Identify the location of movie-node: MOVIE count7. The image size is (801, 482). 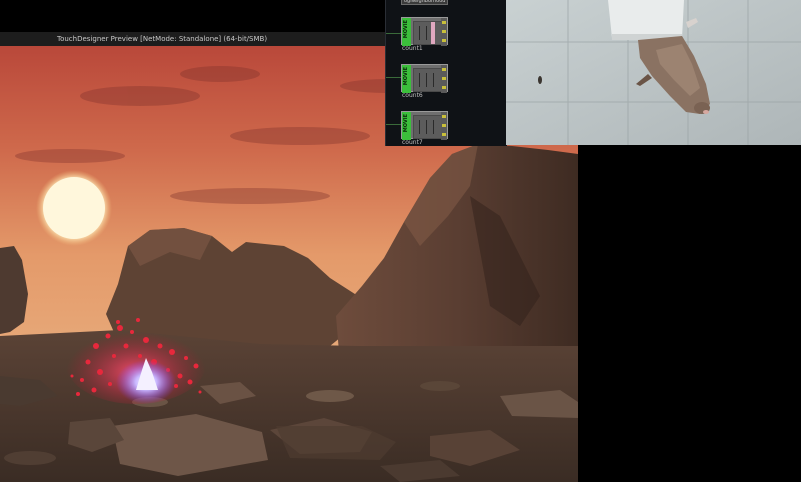
(424, 128).